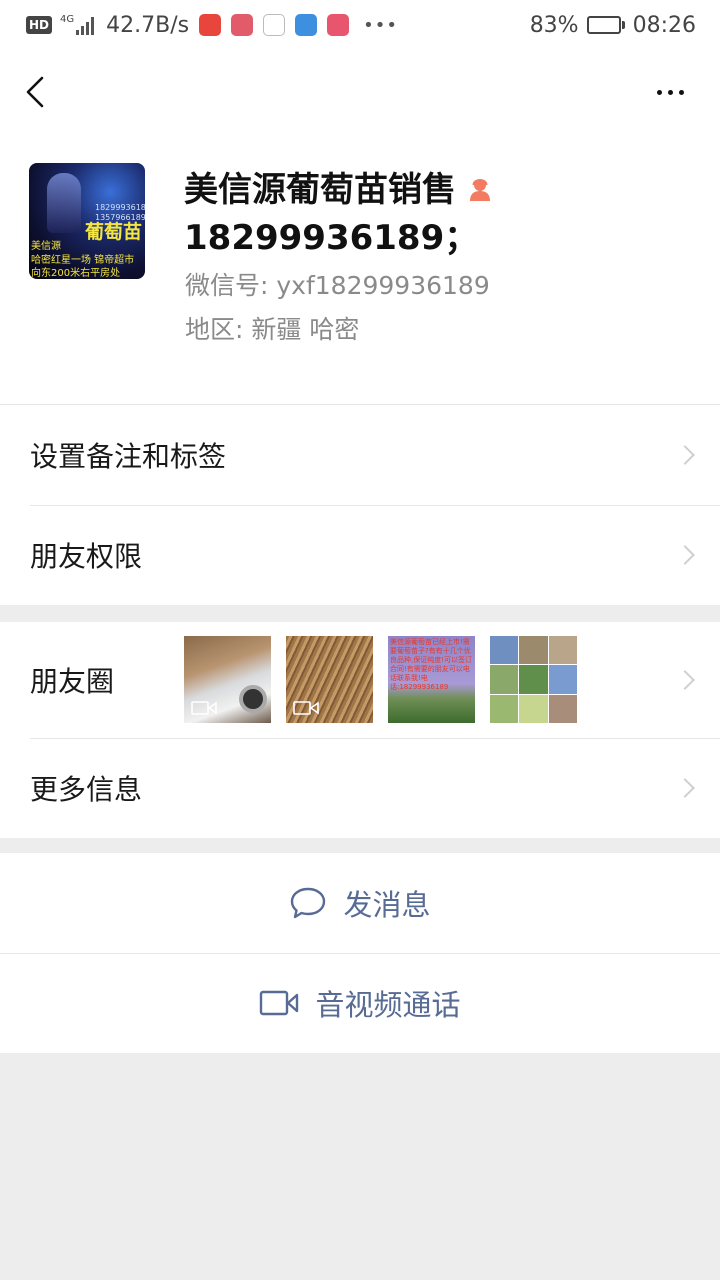 This screenshot has height=1280, width=720. I want to click on network-speed: 42.7B/s, so click(148, 25).